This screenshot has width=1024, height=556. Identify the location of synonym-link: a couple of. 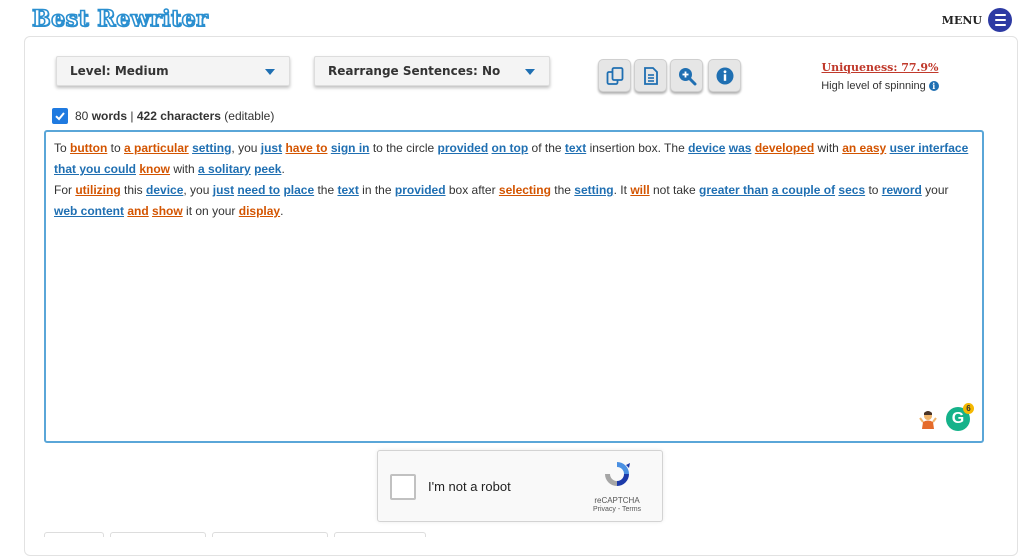
(803, 190).